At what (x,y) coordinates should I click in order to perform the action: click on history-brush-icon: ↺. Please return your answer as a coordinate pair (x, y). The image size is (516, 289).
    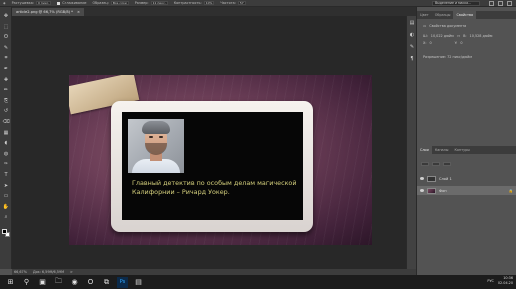
    Looking at the image, I should click on (6, 111).